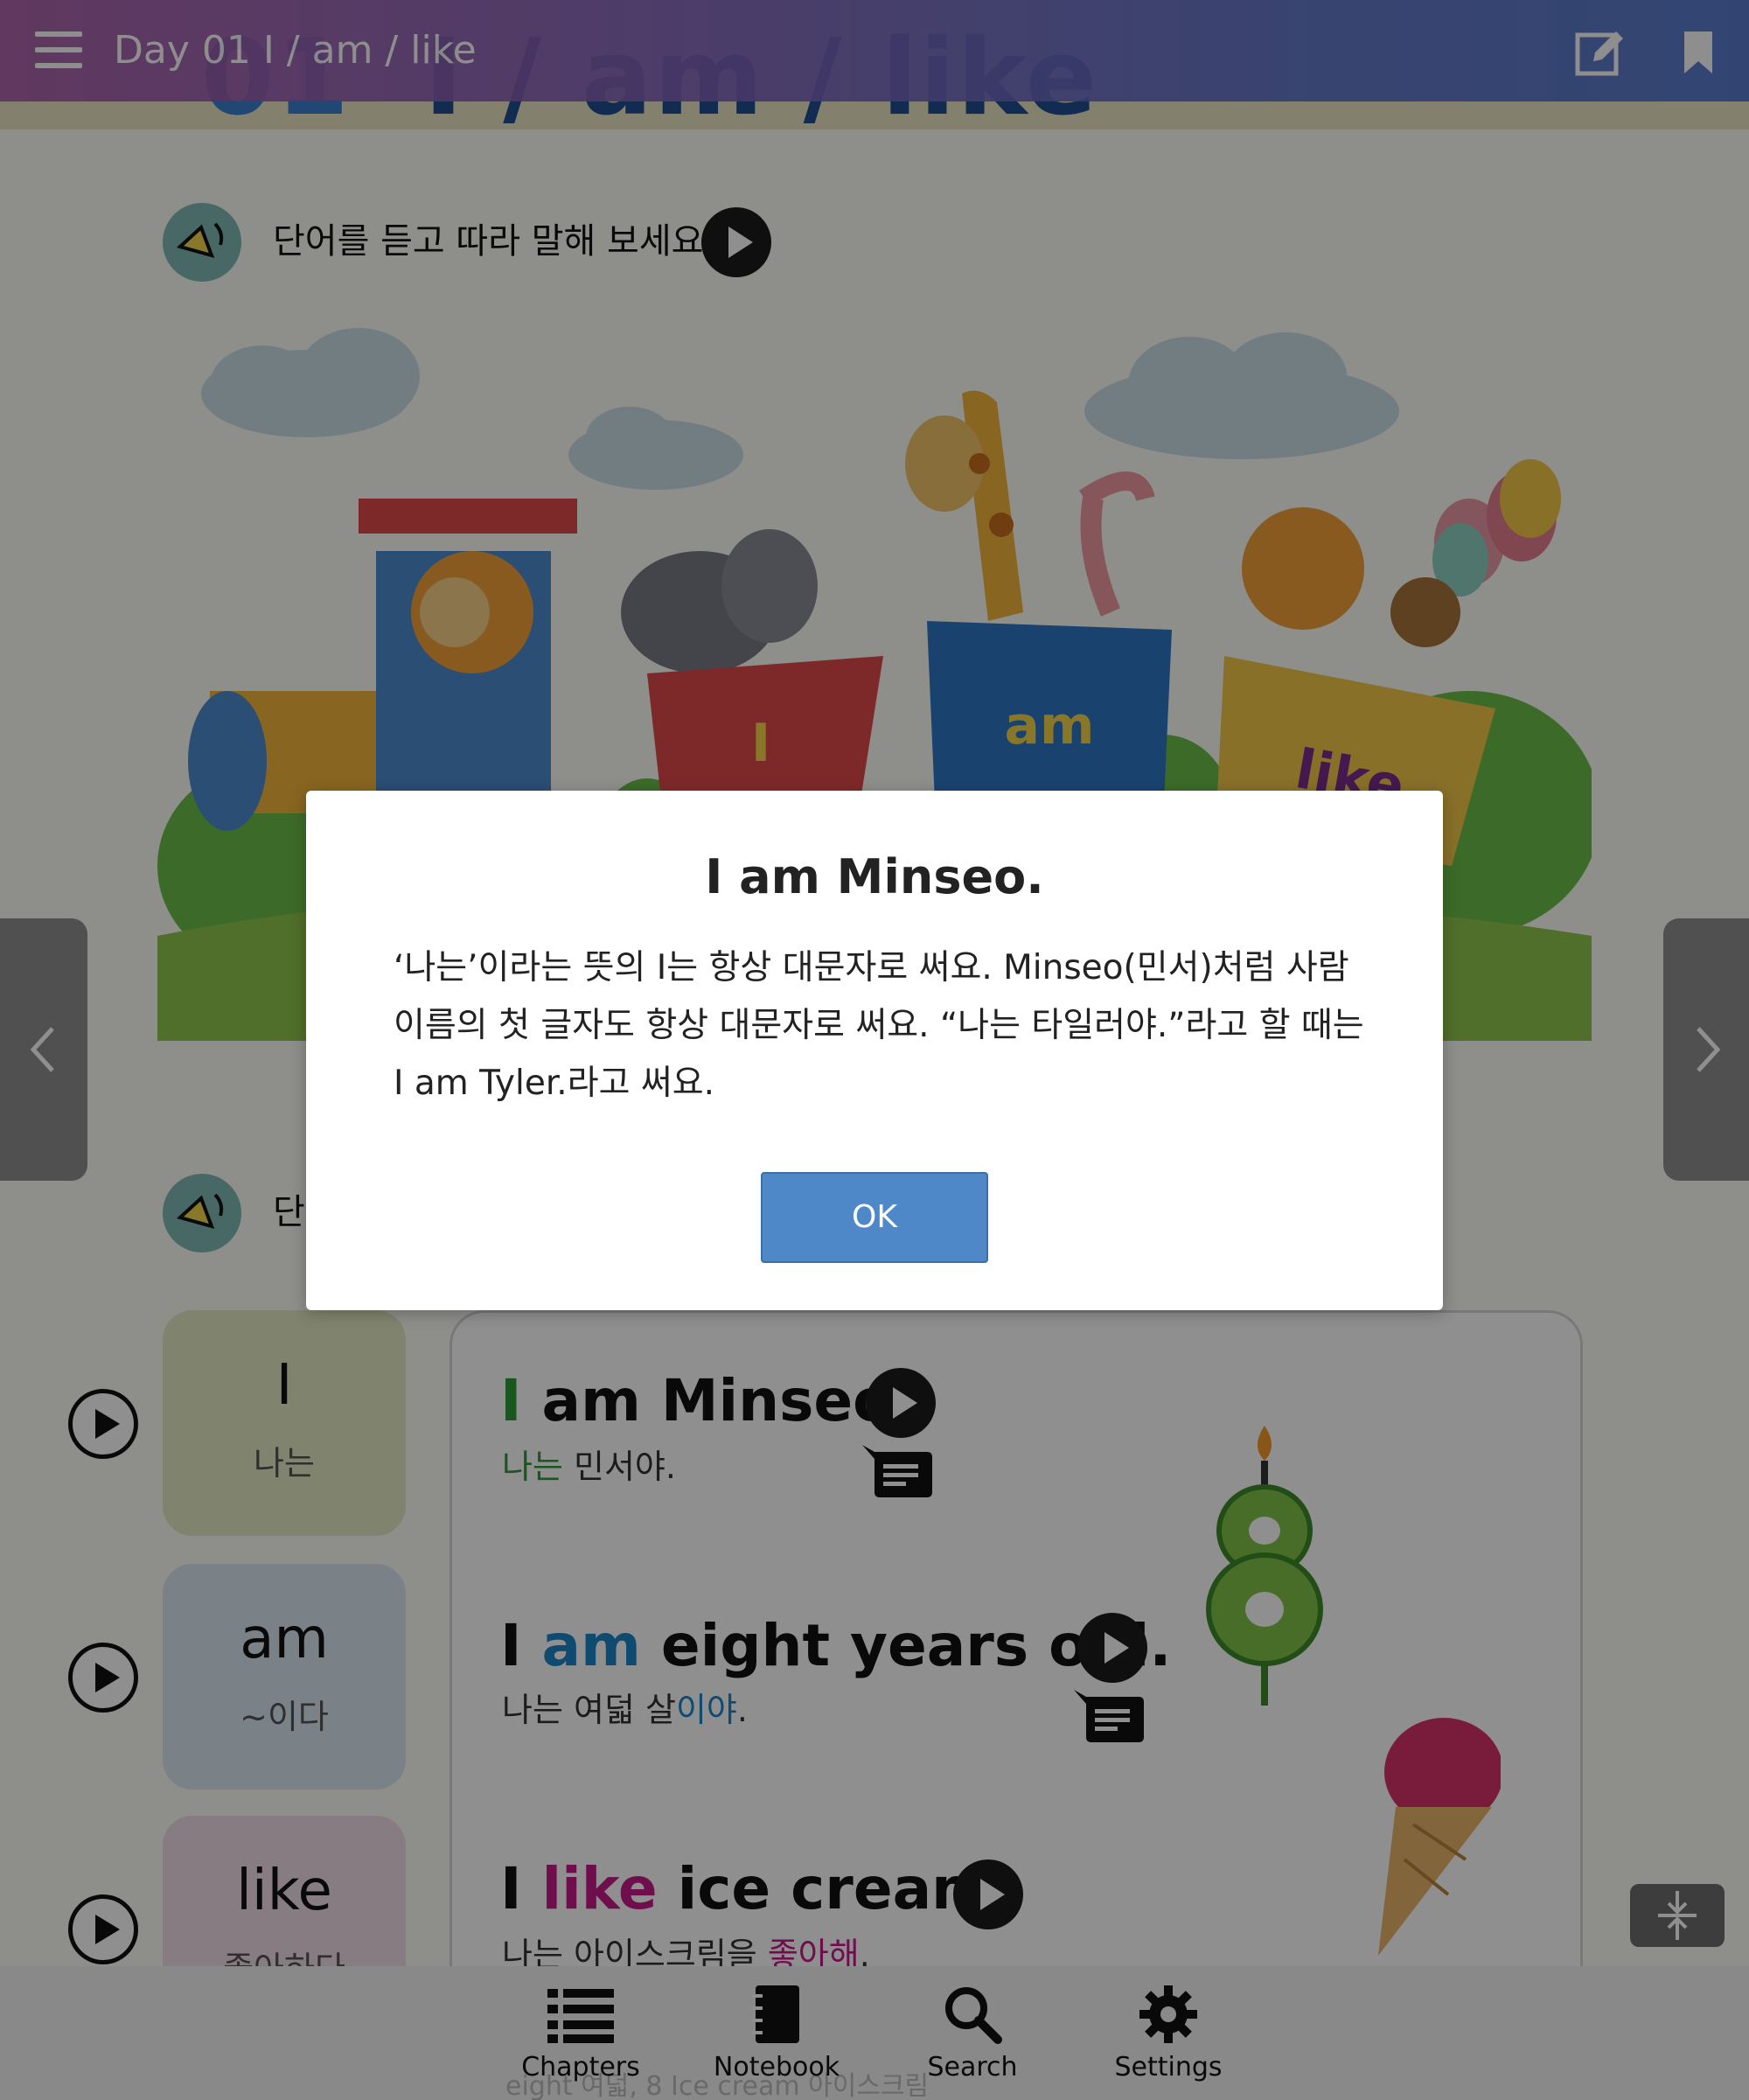 The image size is (1749, 2100). I want to click on dialog-body-line: I am Tyler.라고 써요., so click(554, 1083).